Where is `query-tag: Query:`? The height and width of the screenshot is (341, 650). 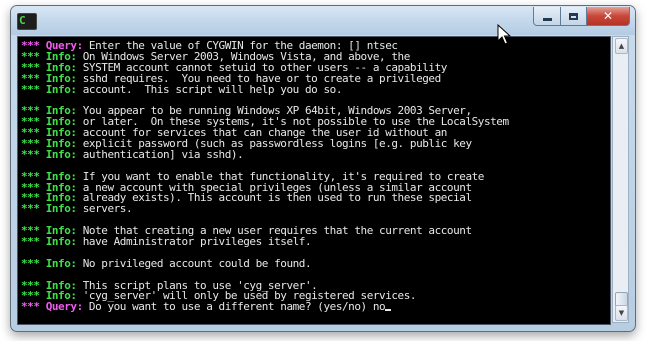 query-tag: Query: is located at coordinates (64, 307).